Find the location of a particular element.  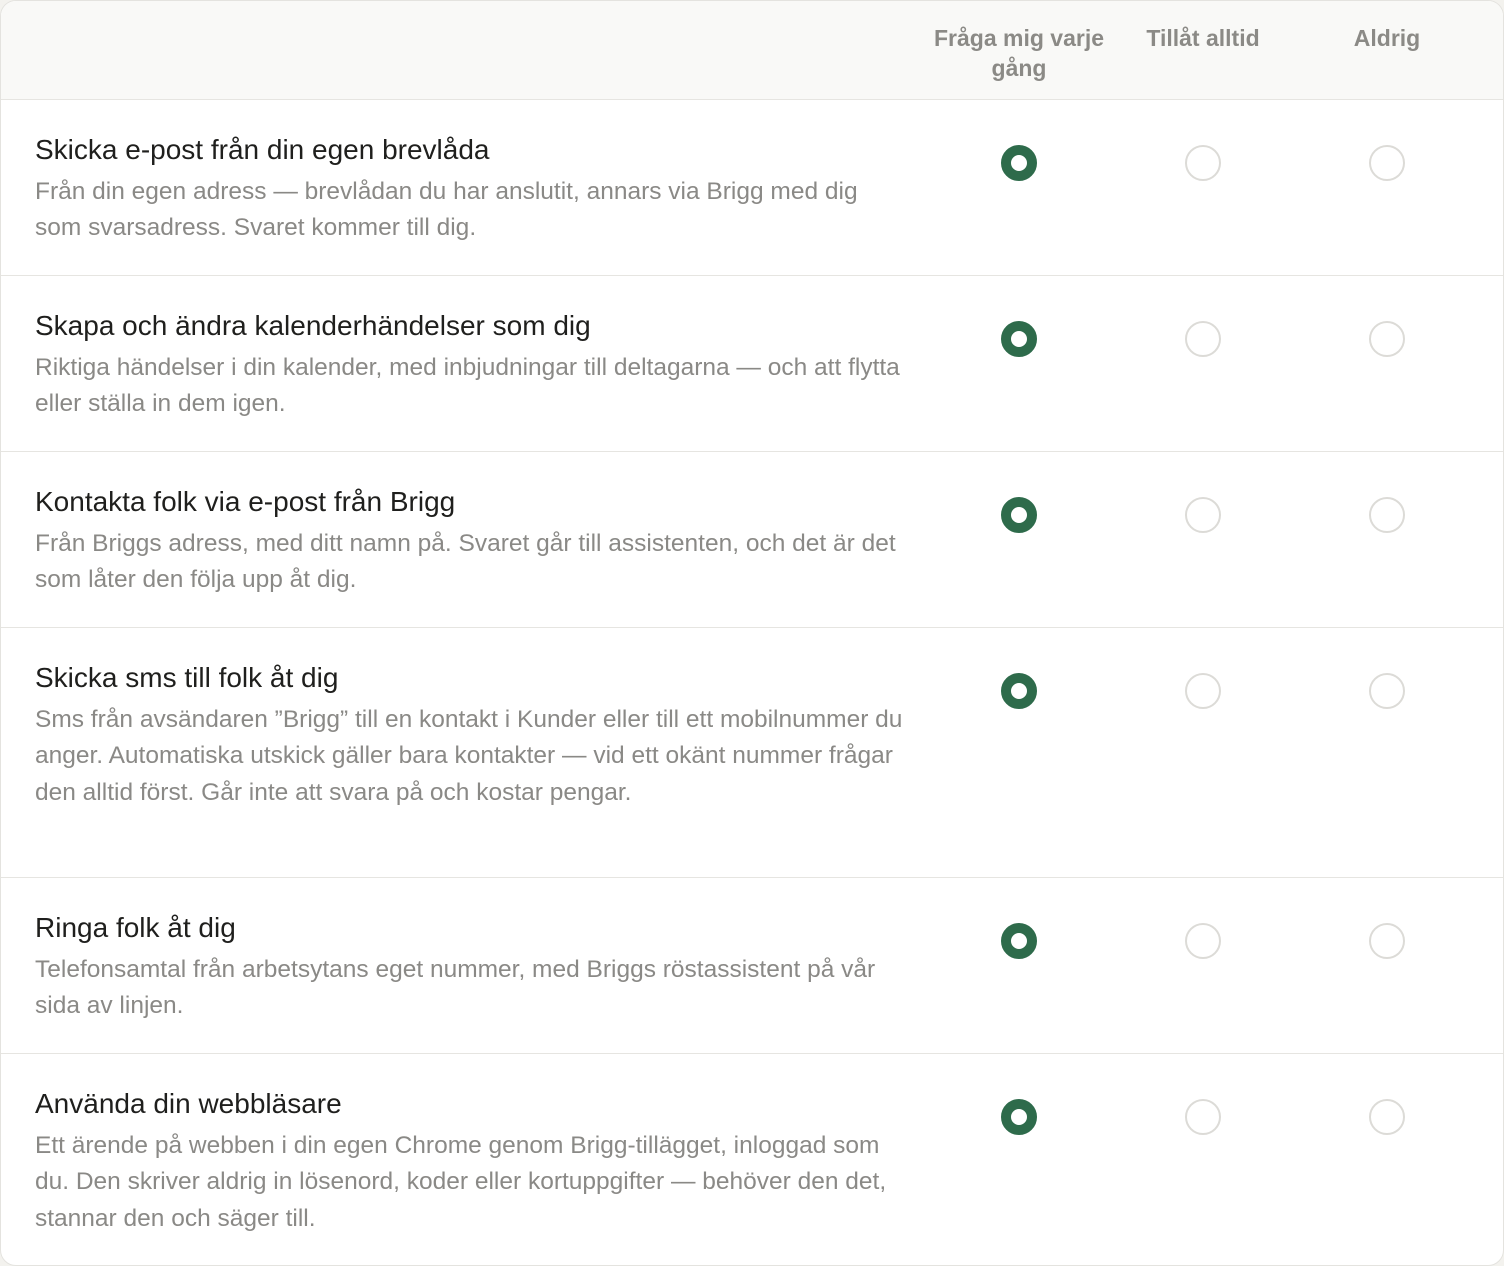

permission-title: Skicka sms till folk åt dig is located at coordinates (187, 677).